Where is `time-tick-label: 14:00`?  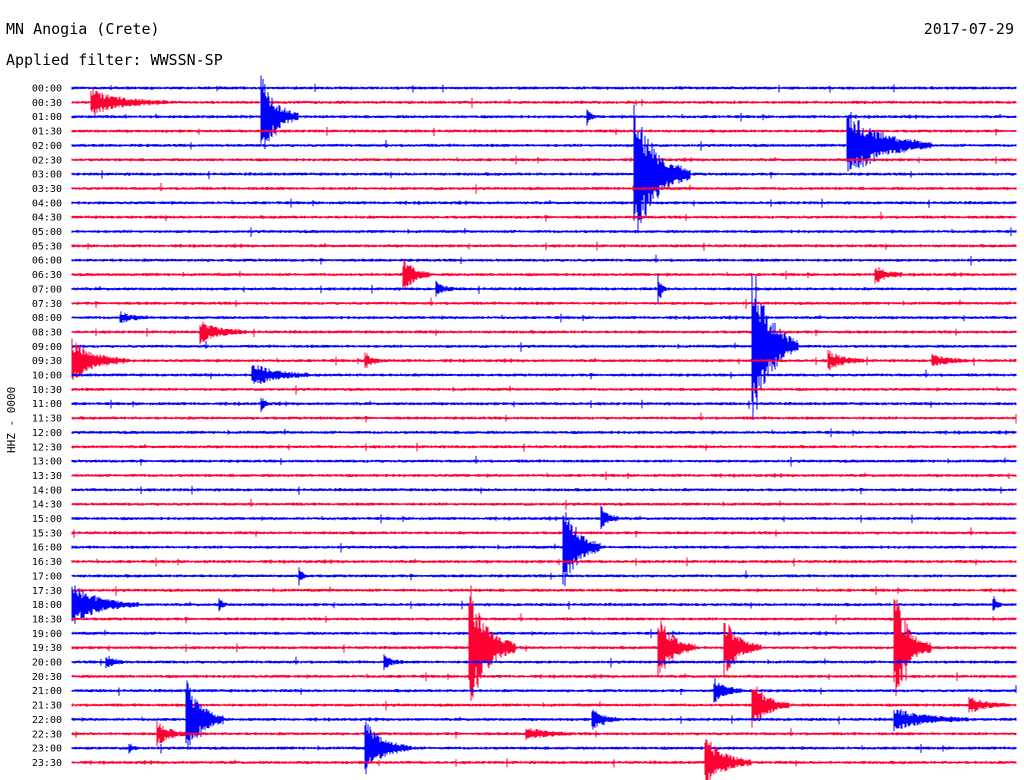
time-tick-label: 14:00 is located at coordinates (47, 490).